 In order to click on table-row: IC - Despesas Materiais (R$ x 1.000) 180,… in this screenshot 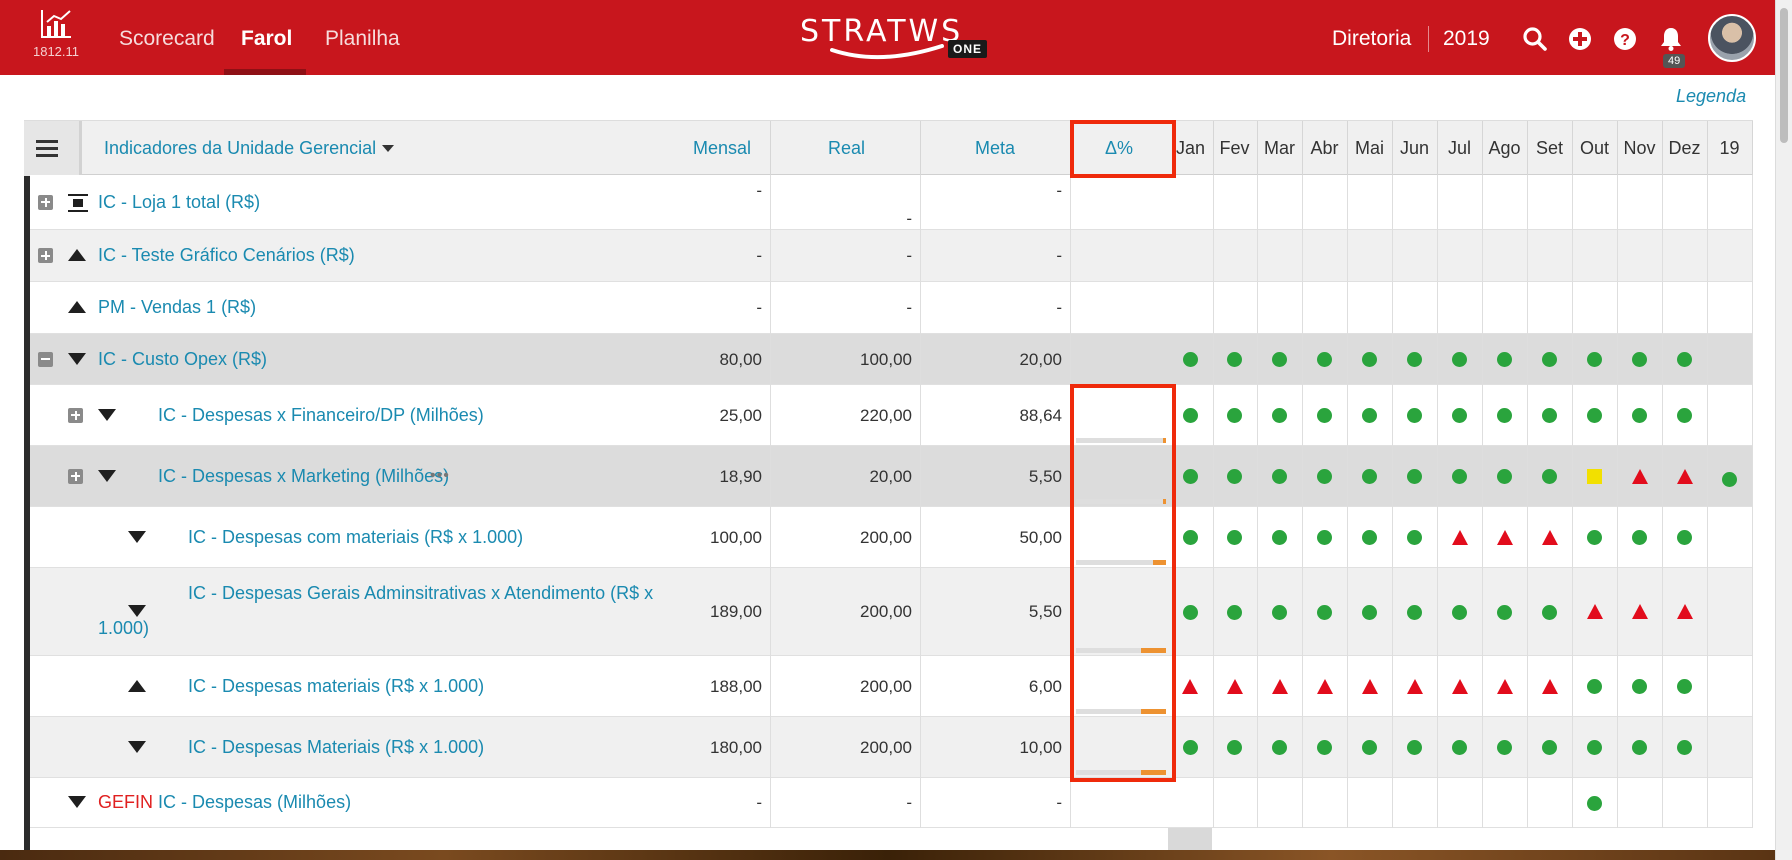, I will do `click(891, 747)`.